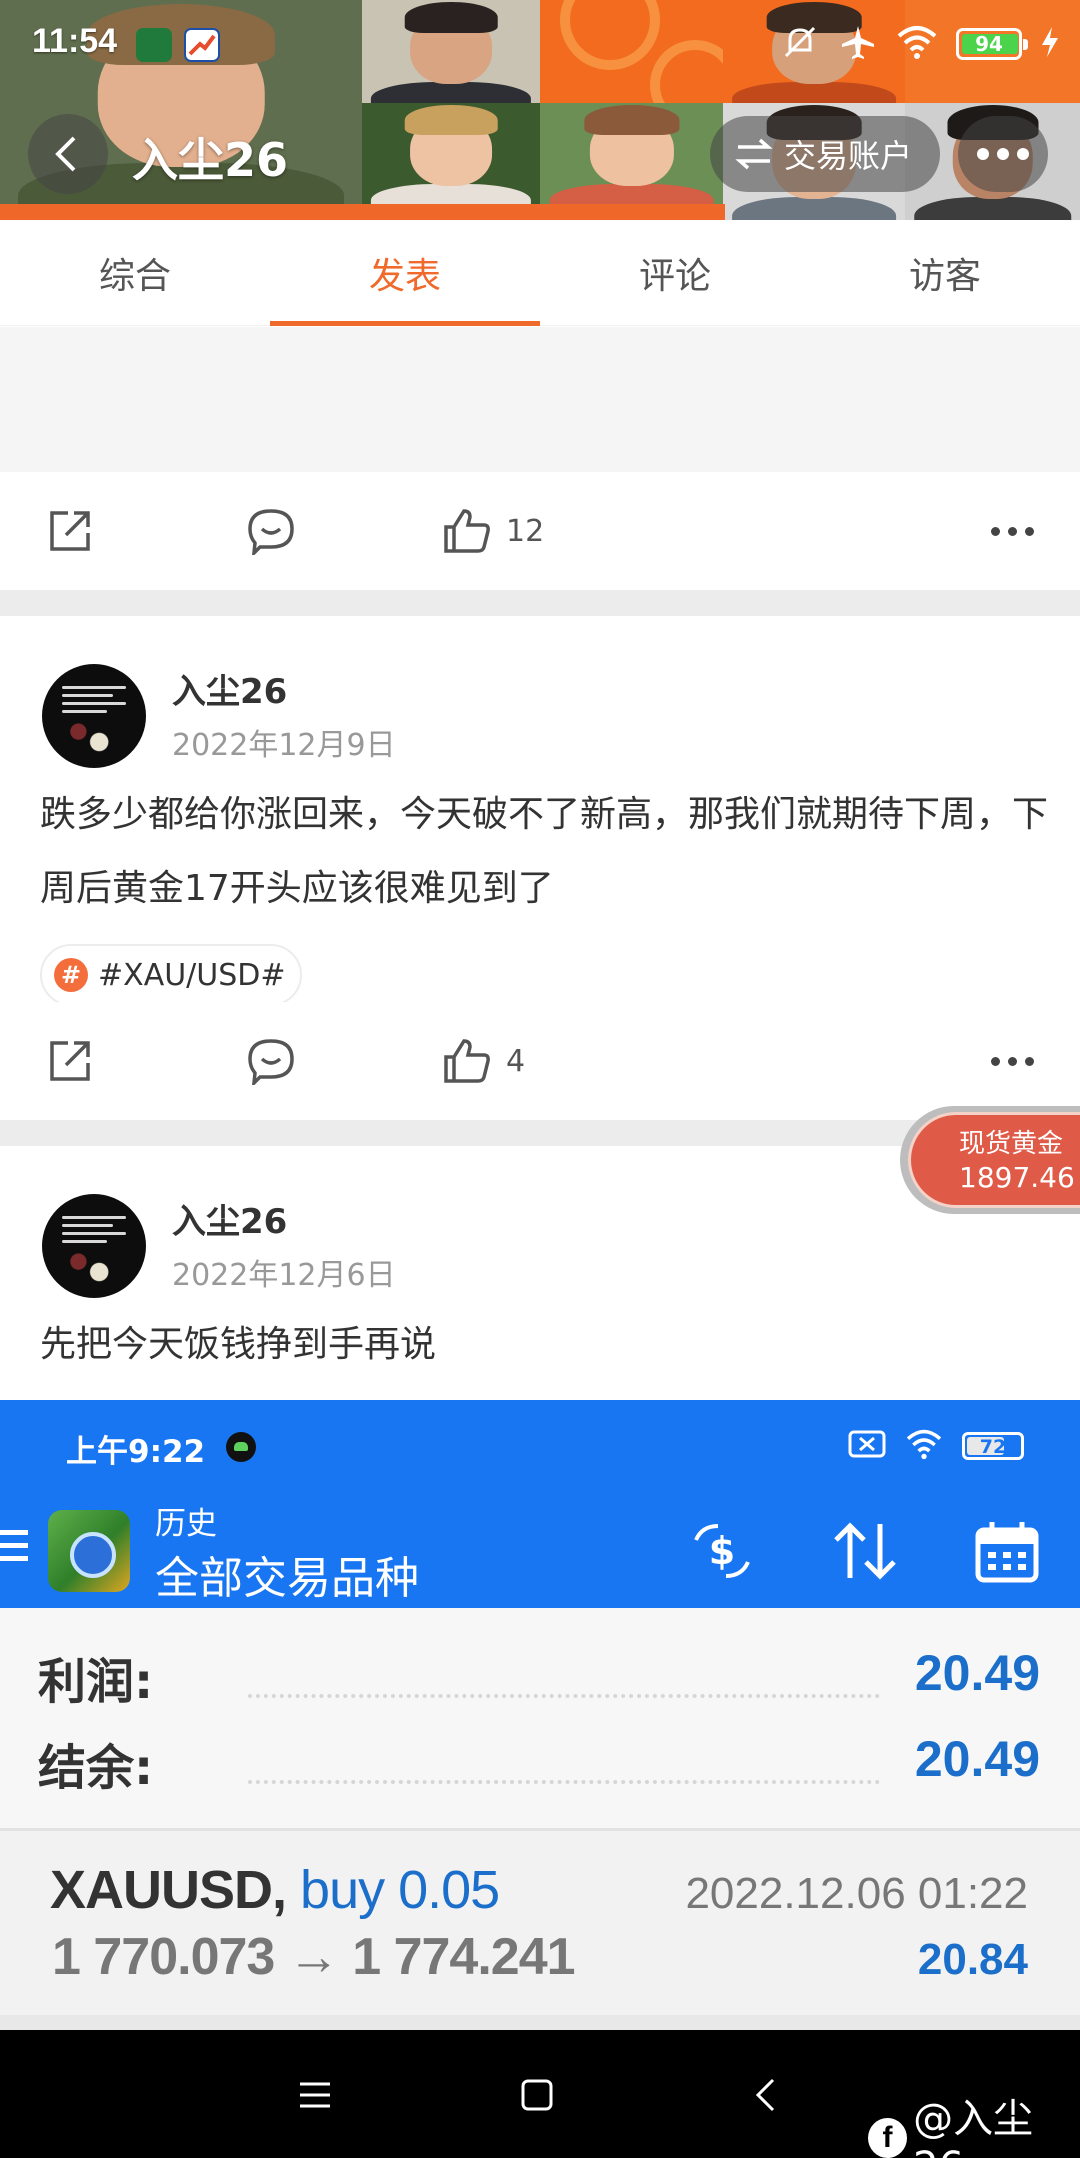 This screenshot has height=2158, width=1080. Describe the element at coordinates (516, 1061) in the screenshot. I see `like-count: 4` at that location.